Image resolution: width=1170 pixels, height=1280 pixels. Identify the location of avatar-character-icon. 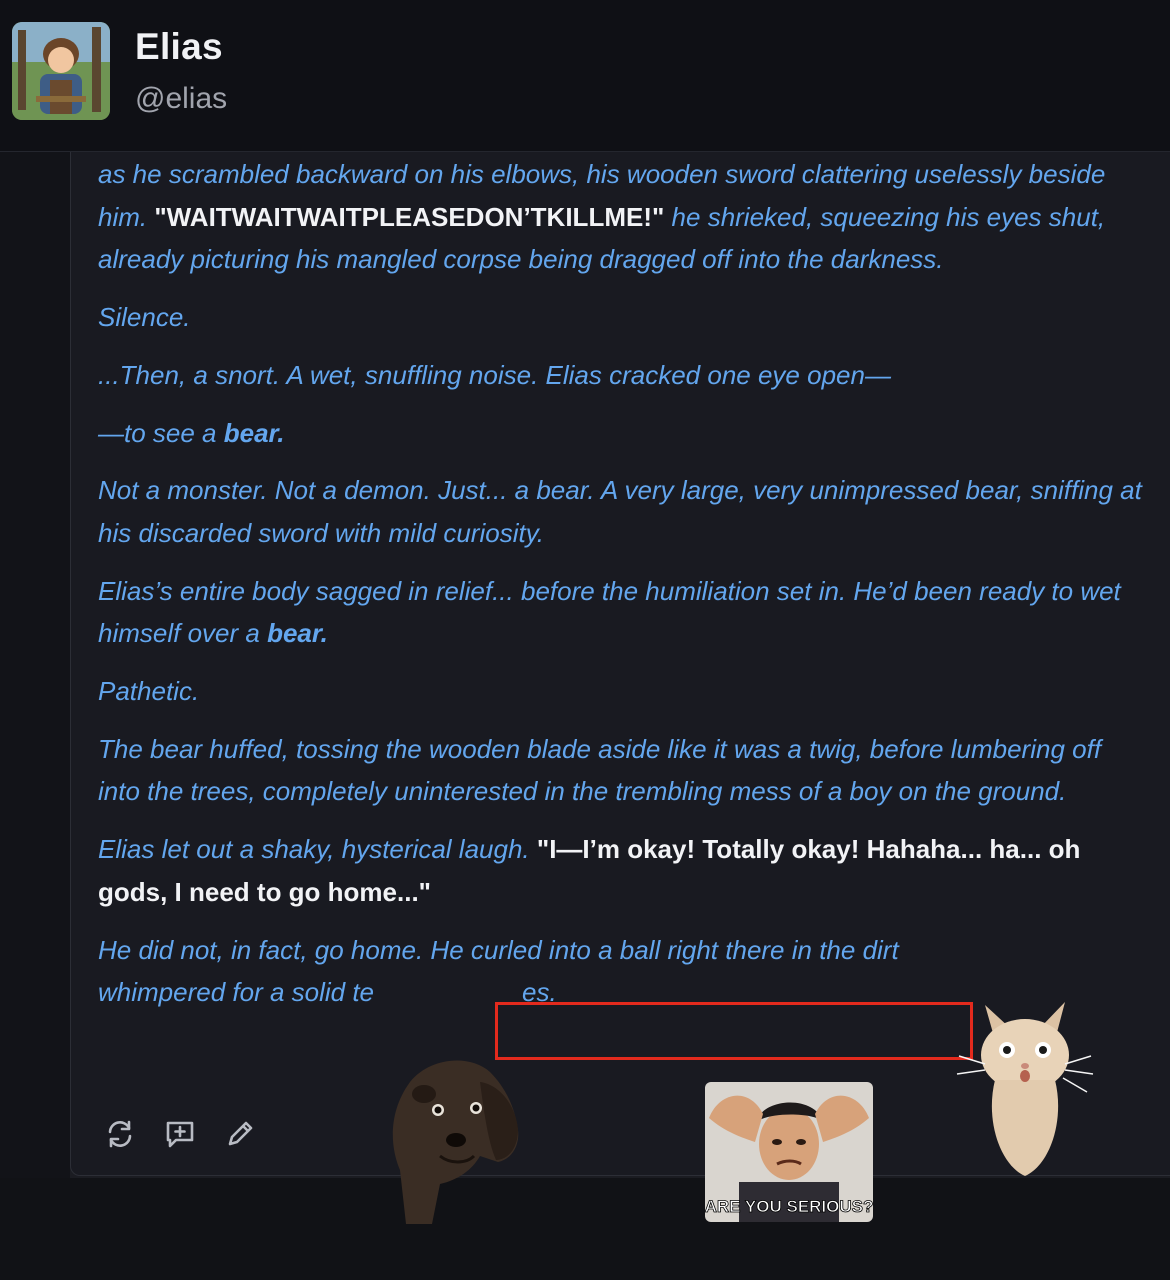
(61, 71).